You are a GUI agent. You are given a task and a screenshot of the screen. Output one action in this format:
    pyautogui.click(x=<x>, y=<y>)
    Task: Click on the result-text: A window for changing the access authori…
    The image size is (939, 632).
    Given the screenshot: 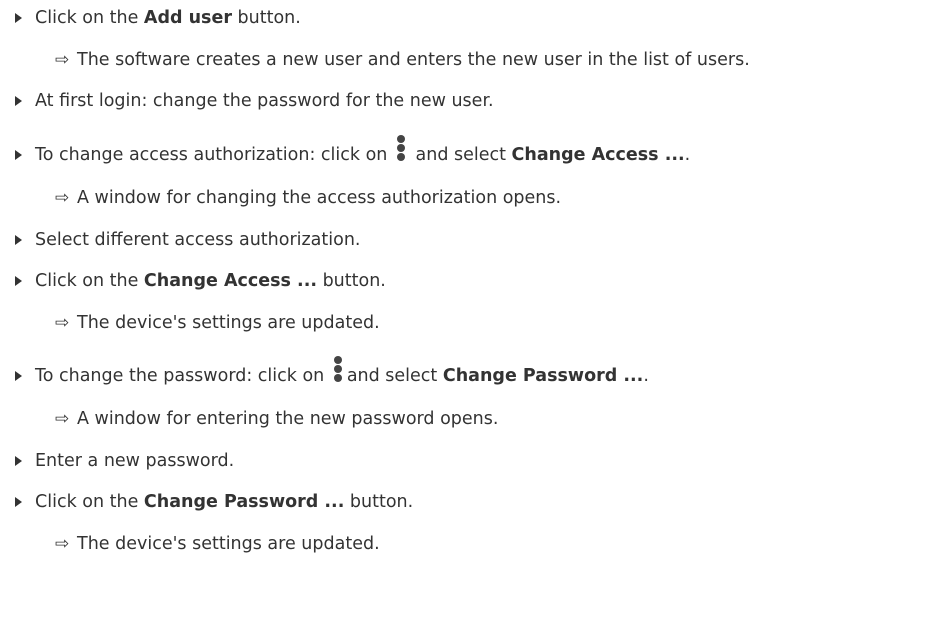 What is the action you would take?
    pyautogui.click(x=319, y=198)
    